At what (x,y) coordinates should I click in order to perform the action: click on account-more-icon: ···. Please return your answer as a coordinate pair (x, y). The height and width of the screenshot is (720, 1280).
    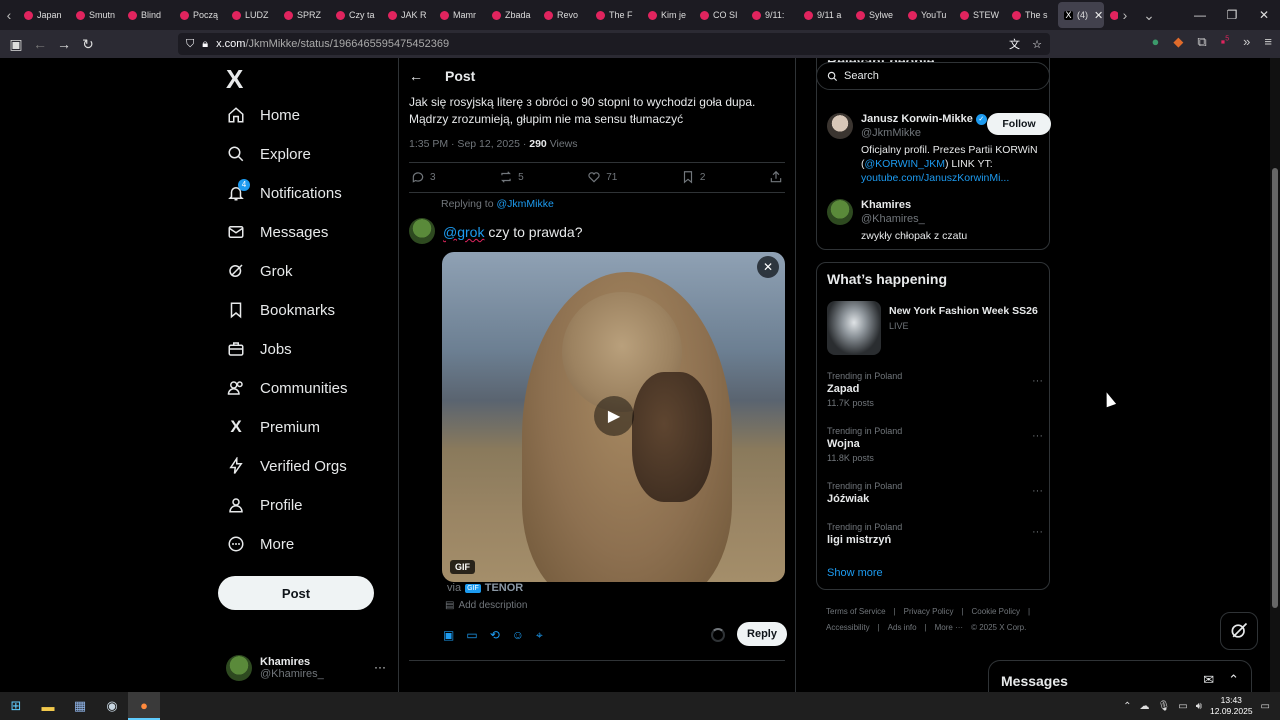
    Looking at the image, I should click on (380, 667).